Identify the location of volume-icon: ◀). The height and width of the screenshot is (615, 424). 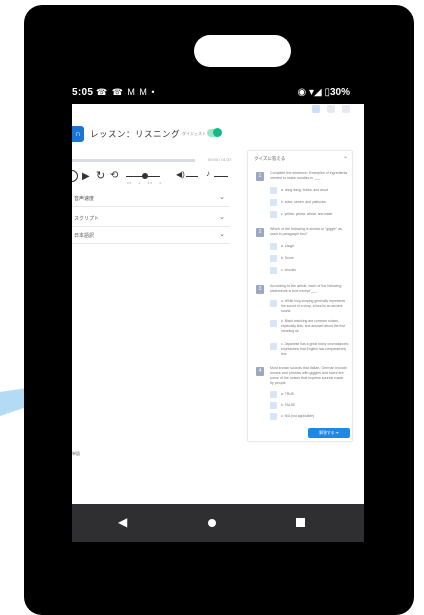
(180, 174).